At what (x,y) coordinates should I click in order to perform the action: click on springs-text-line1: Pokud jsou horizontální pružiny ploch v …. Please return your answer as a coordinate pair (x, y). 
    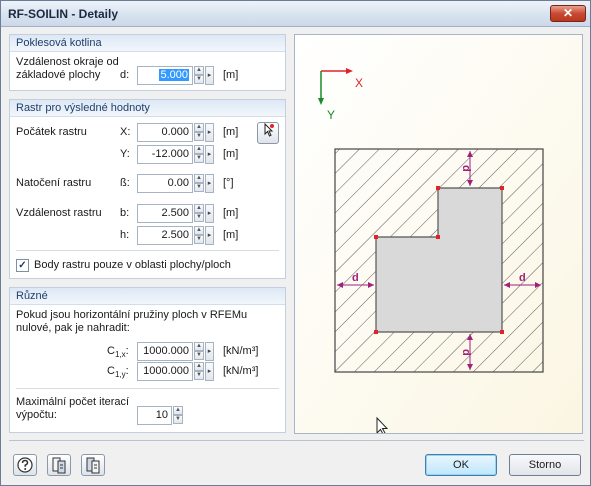
    Looking at the image, I should click on (132, 315).